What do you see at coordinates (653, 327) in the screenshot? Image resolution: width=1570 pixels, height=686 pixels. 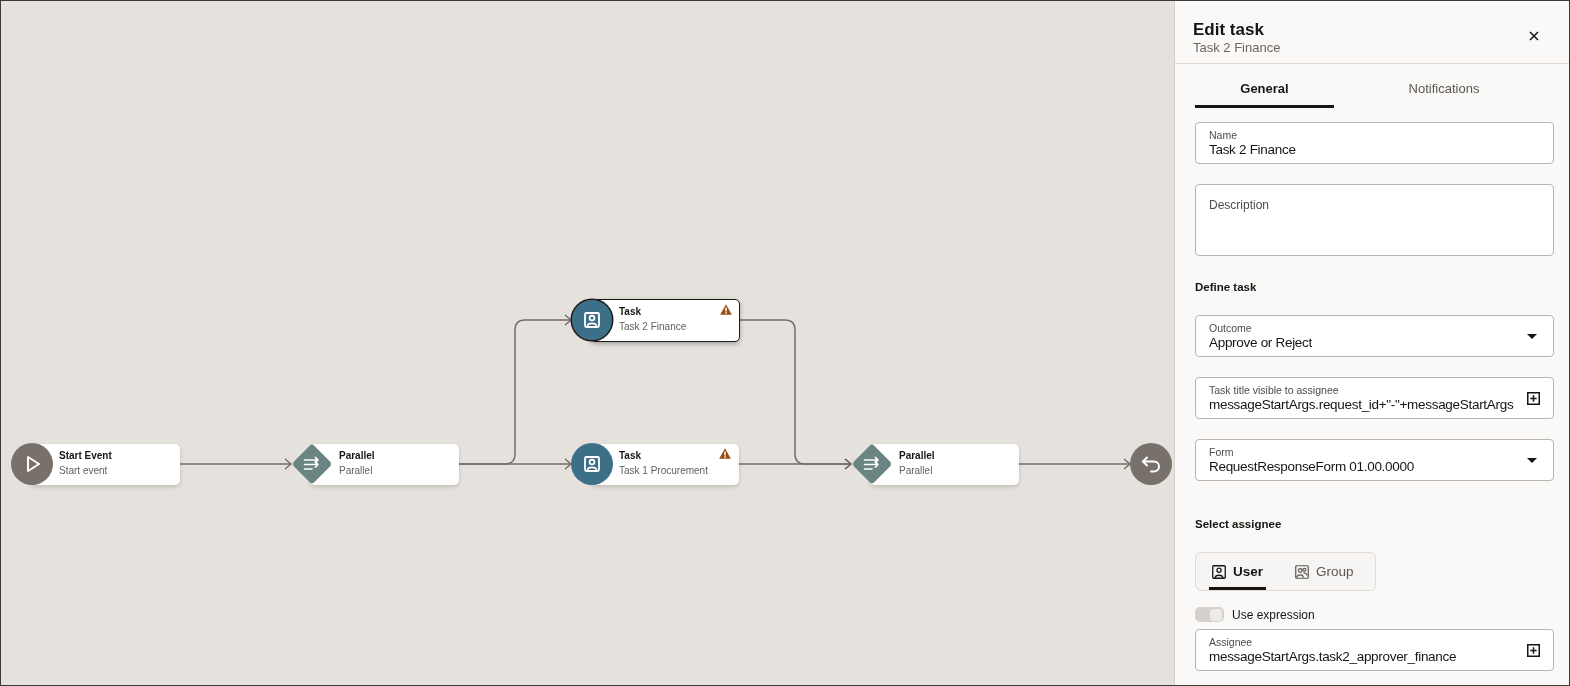 I see `node-subtitle: Task 2 Finance` at bounding box center [653, 327].